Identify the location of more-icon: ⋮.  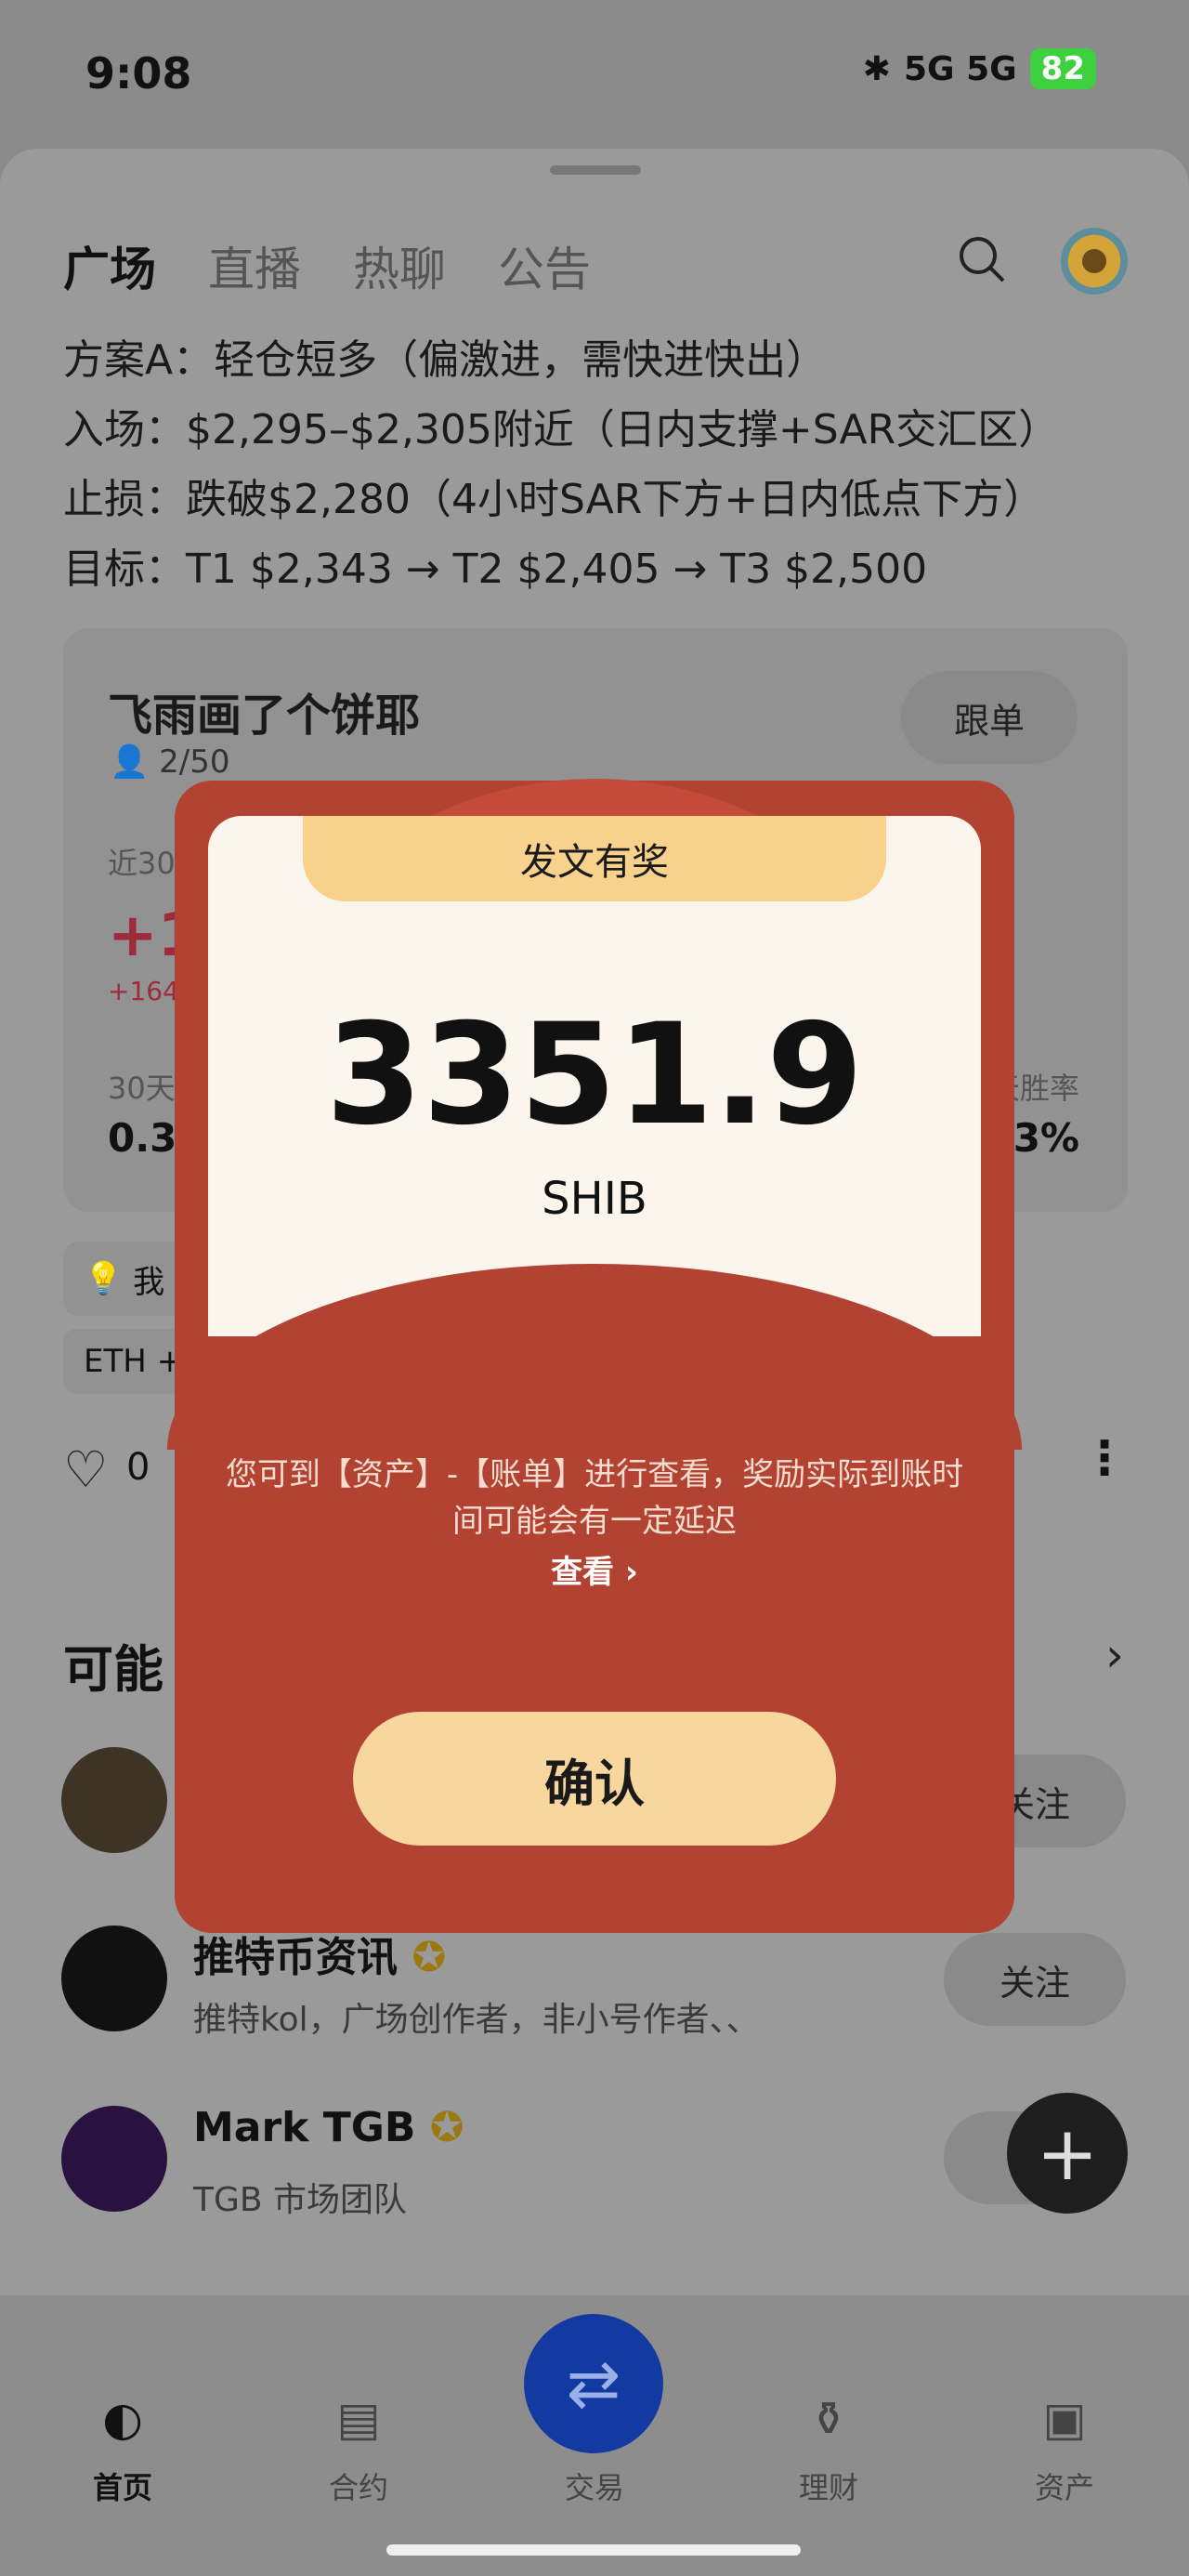
(1104, 1458).